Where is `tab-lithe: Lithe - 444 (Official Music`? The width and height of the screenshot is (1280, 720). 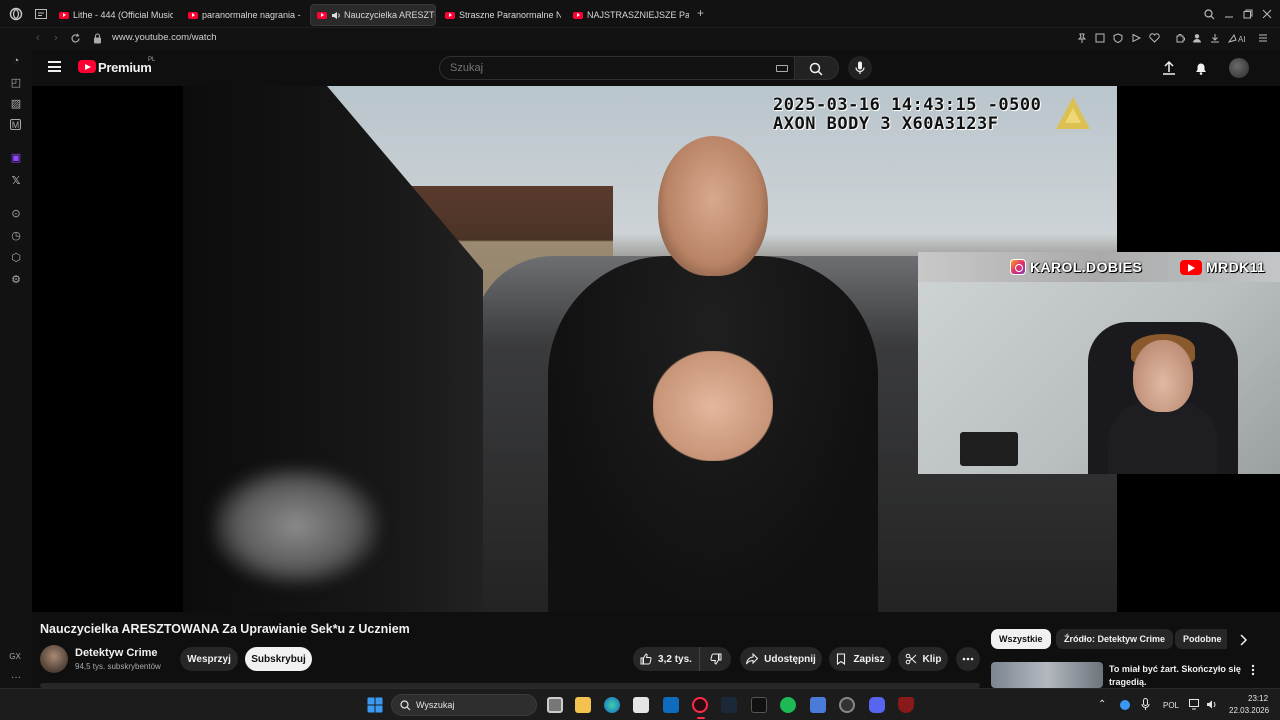 tab-lithe: Lithe - 444 (Official Music is located at coordinates (113, 15).